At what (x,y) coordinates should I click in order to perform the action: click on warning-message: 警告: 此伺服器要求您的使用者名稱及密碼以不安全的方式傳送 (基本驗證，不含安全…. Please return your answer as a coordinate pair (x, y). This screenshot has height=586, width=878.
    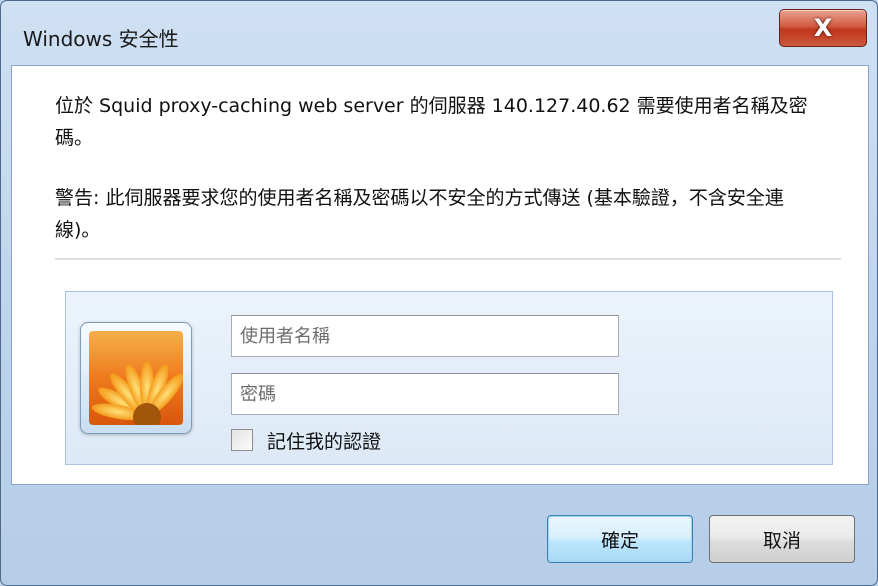
    Looking at the image, I should click on (419, 214).